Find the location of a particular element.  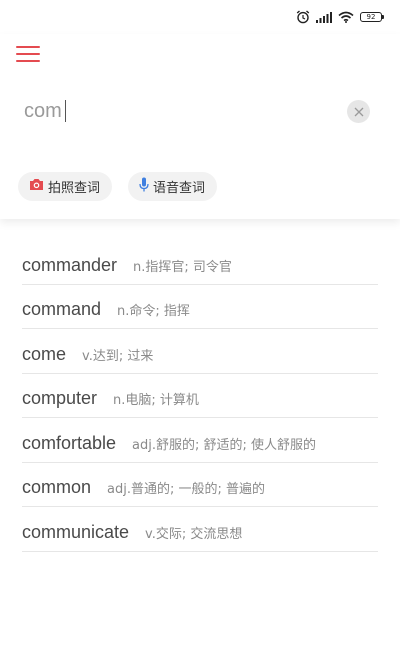

suggestion-definition: n.电脑; 计算机 is located at coordinates (156, 400).